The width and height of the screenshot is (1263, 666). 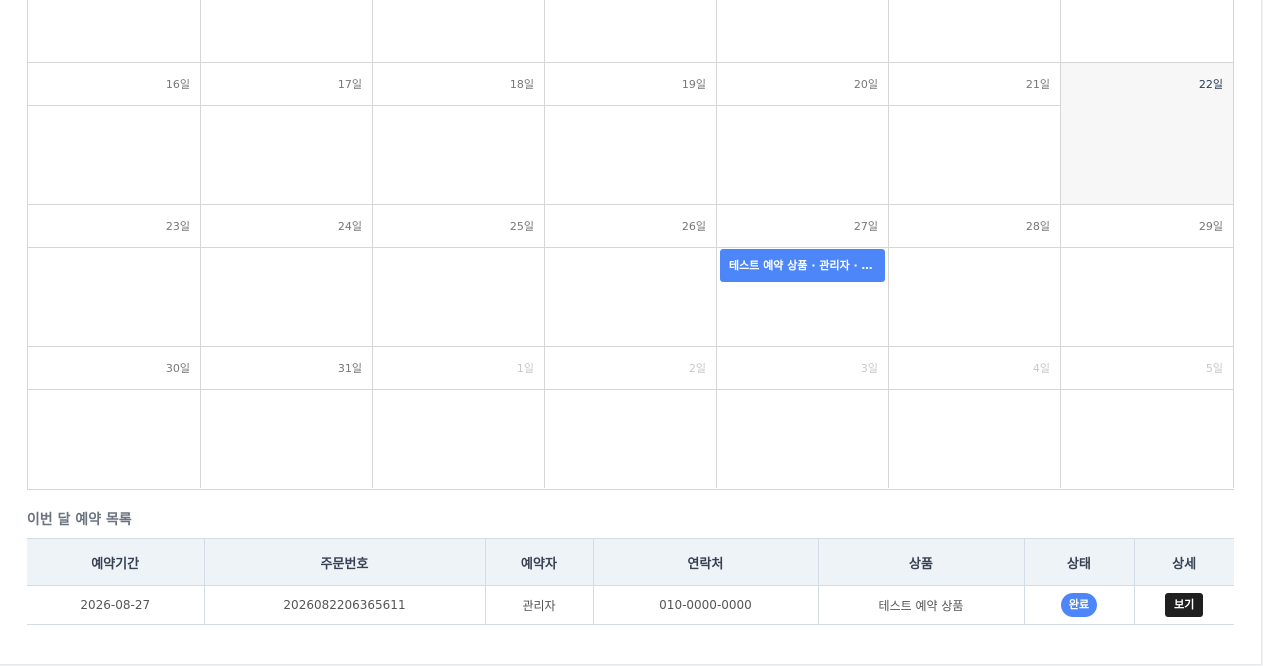 What do you see at coordinates (1079, 562) in the screenshot?
I see `column-header-status: 상태` at bounding box center [1079, 562].